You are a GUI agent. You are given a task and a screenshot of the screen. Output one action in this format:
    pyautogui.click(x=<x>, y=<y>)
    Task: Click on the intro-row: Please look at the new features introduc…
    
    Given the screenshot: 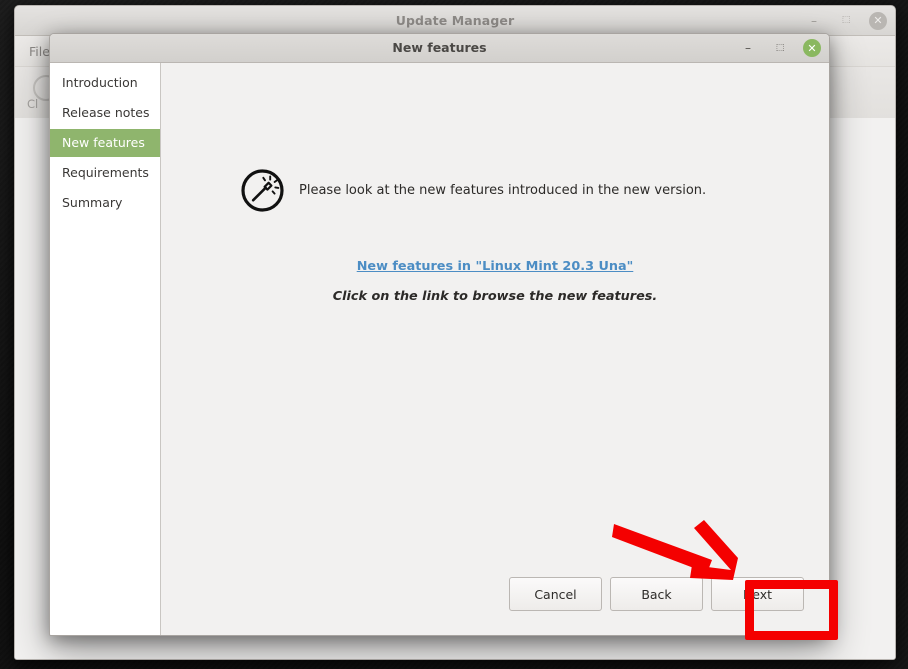 What is the action you would take?
    pyautogui.click(x=473, y=190)
    